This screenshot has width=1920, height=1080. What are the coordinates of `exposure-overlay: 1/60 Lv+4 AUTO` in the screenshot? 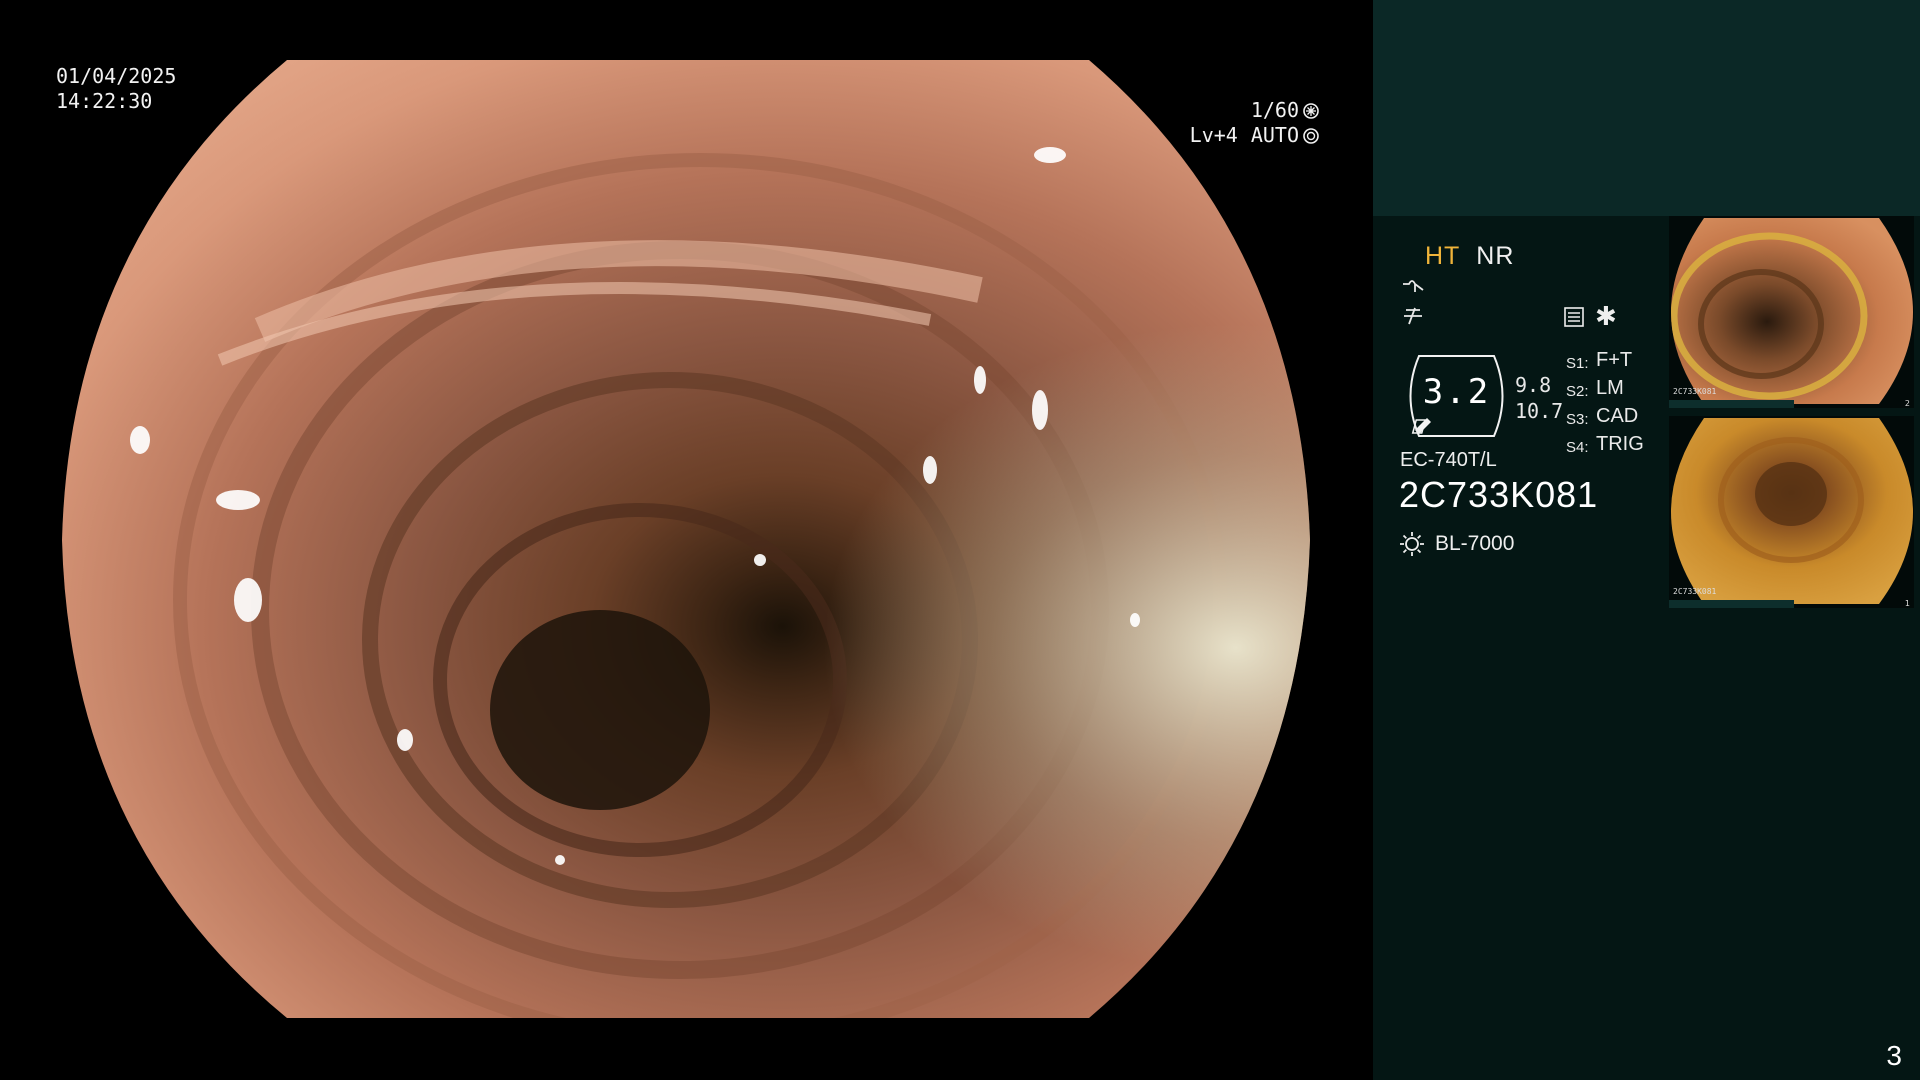 It's located at (1235, 123).